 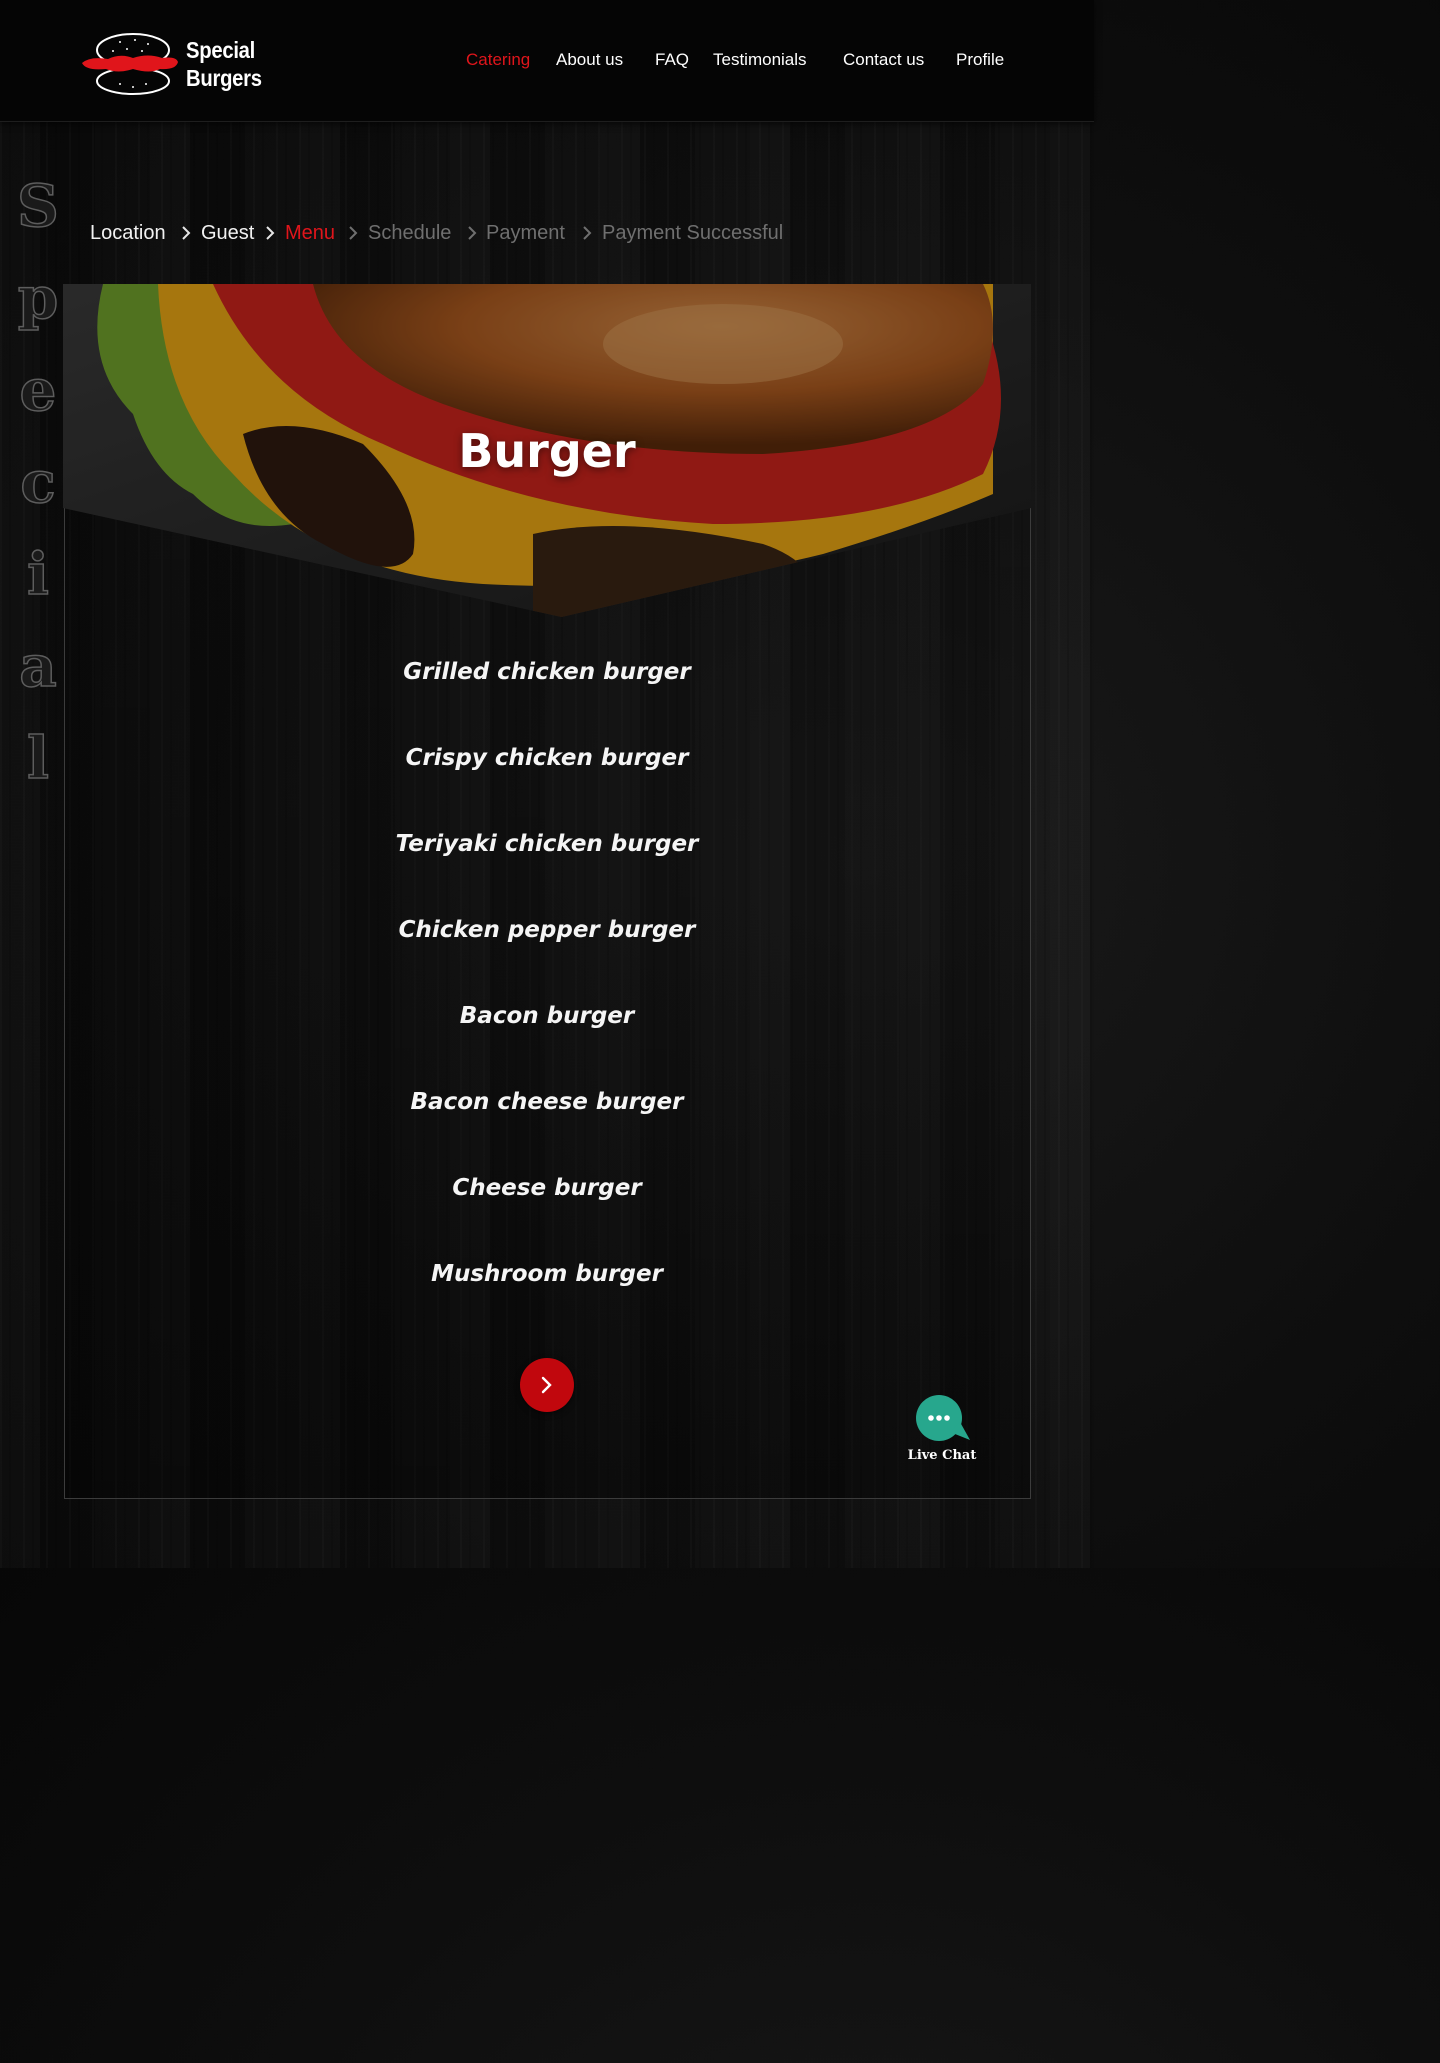 I want to click on next-button, so click(x=547, y=1385).